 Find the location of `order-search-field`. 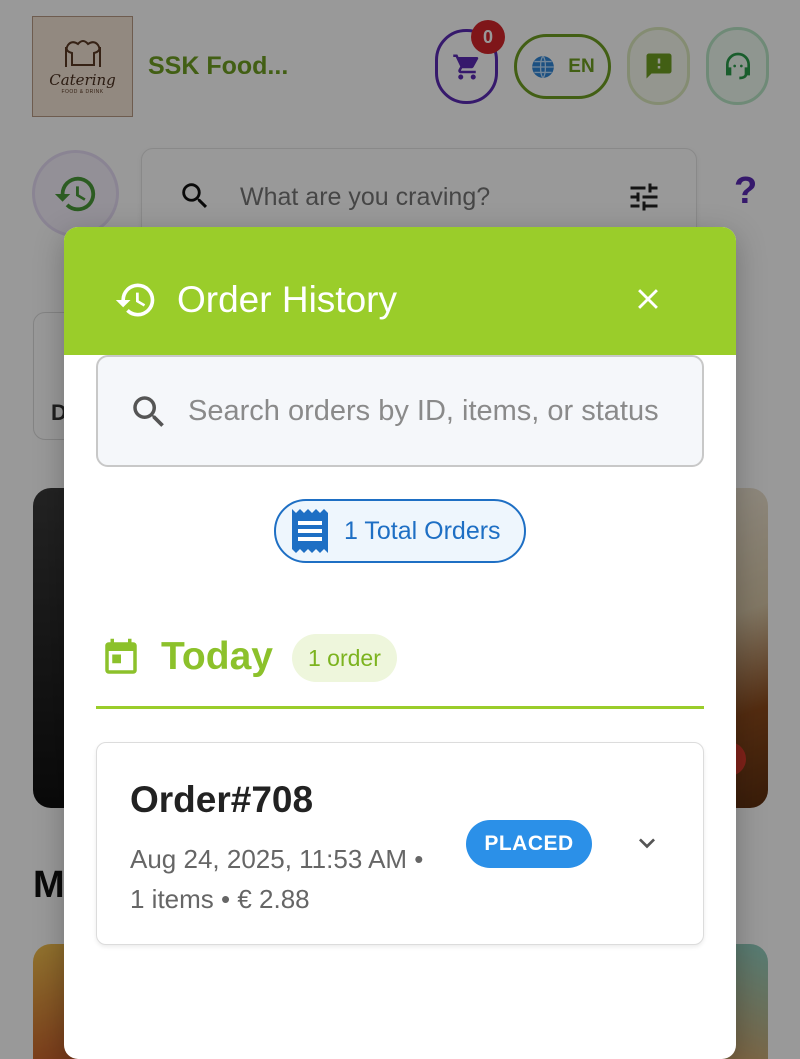

order-search-field is located at coordinates (400, 411).